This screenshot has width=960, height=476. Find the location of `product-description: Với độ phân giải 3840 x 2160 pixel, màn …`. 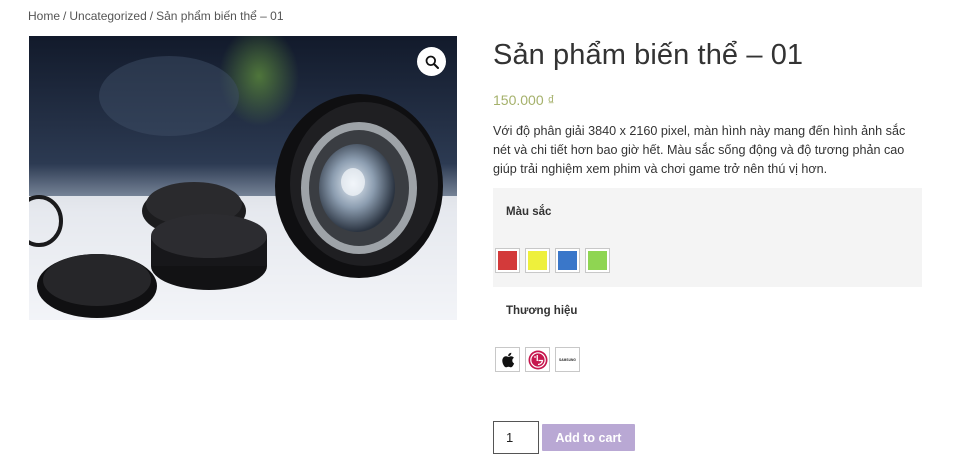

product-description: Với độ phân giải 3840 x 2160 pixel, màn … is located at coordinates (699, 150).